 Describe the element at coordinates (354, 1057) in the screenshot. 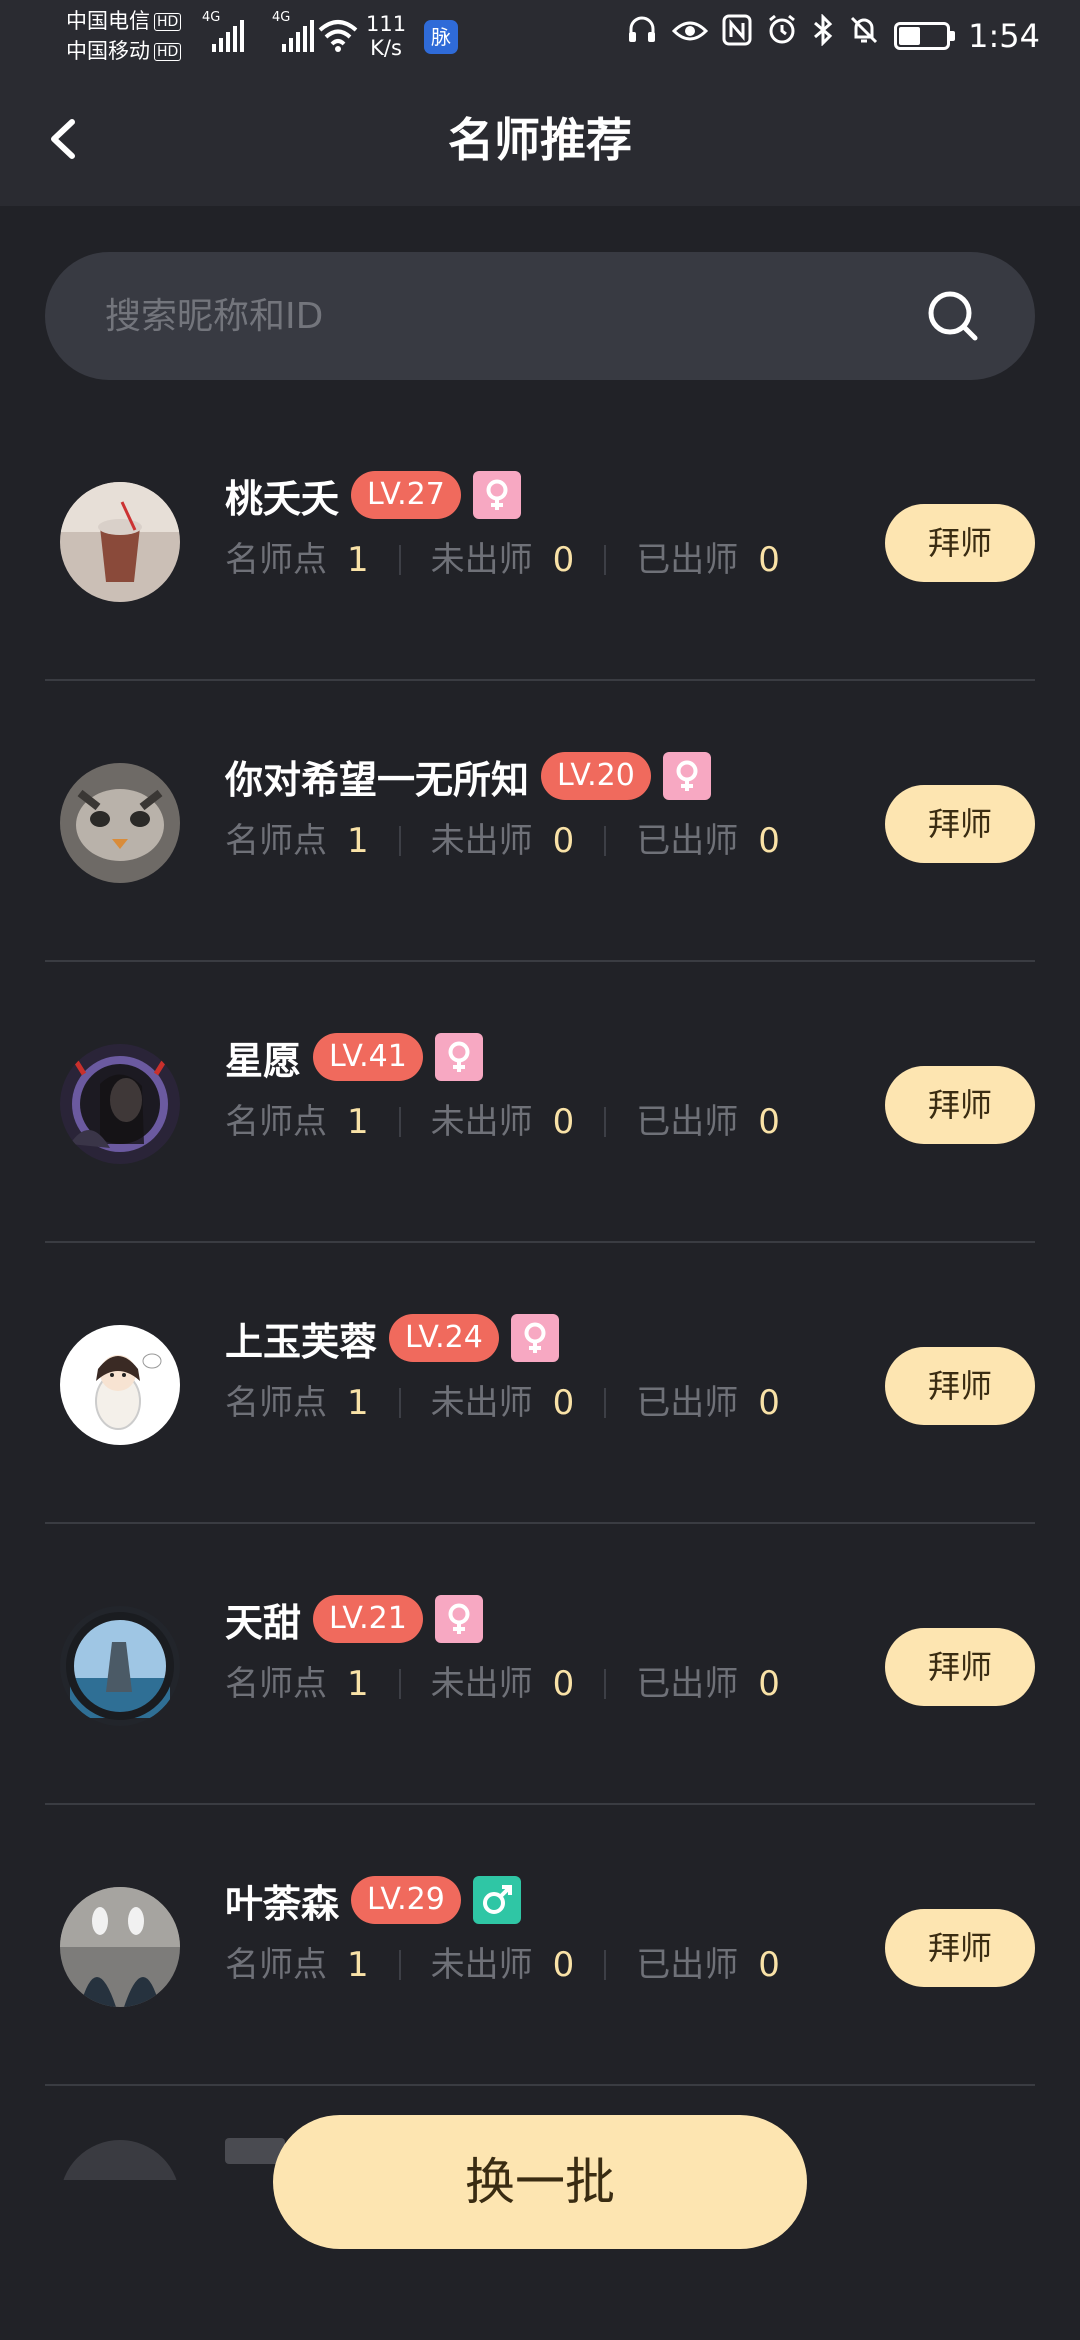

I see `name-row: 星愿 LV.41` at that location.